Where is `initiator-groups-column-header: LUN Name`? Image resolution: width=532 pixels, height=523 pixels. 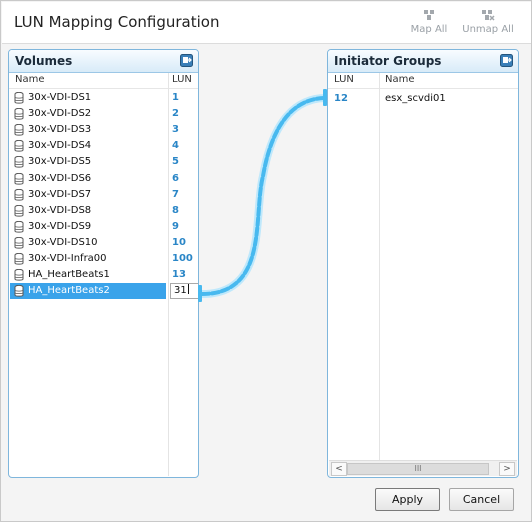 initiator-groups-column-header: LUN Name is located at coordinates (423, 81).